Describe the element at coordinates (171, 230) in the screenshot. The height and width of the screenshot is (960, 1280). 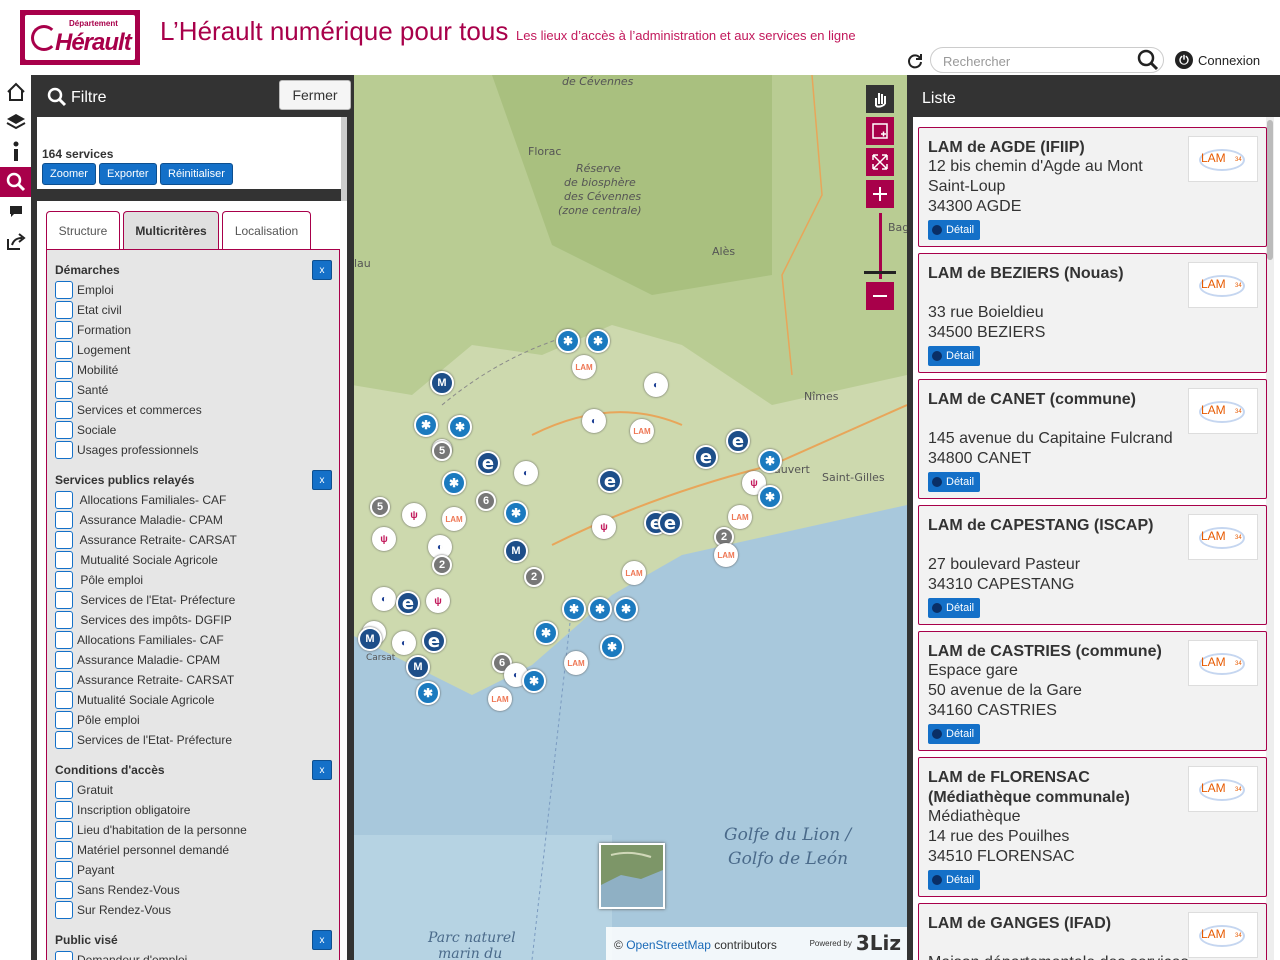
I see `tab-multicriteria: Multicritères` at that location.